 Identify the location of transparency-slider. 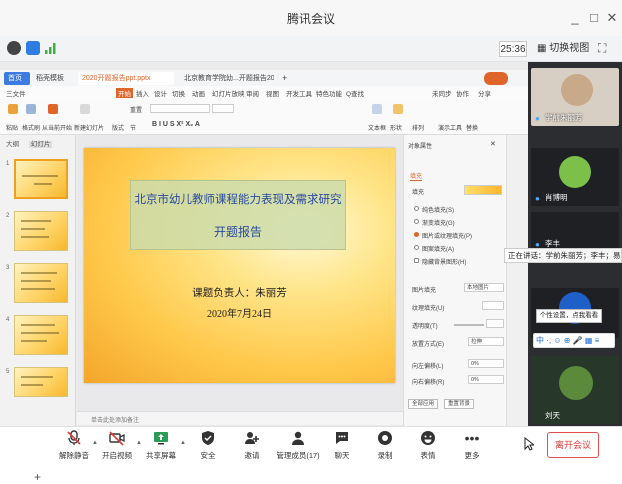
(469, 325).